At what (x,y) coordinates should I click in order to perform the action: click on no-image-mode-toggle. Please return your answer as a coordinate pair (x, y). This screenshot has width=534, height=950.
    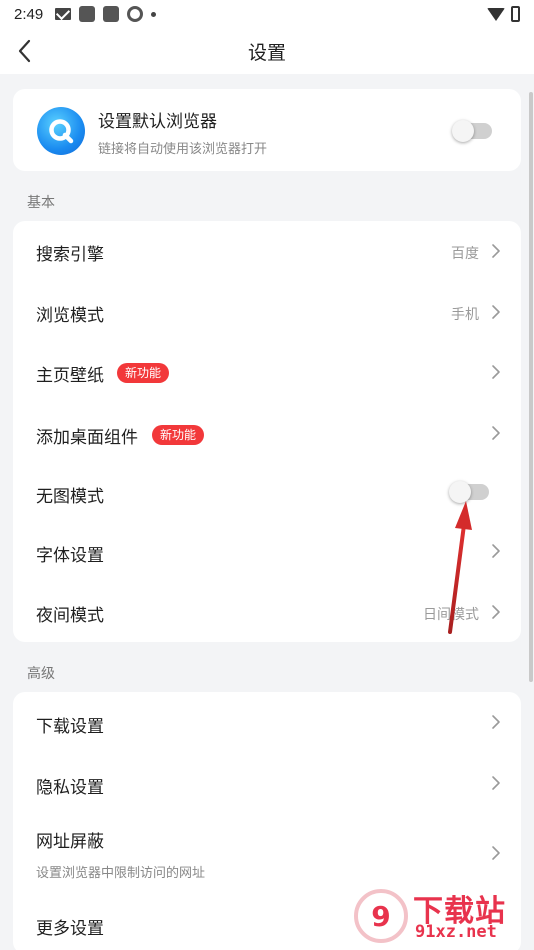
    Looking at the image, I should click on (469, 492).